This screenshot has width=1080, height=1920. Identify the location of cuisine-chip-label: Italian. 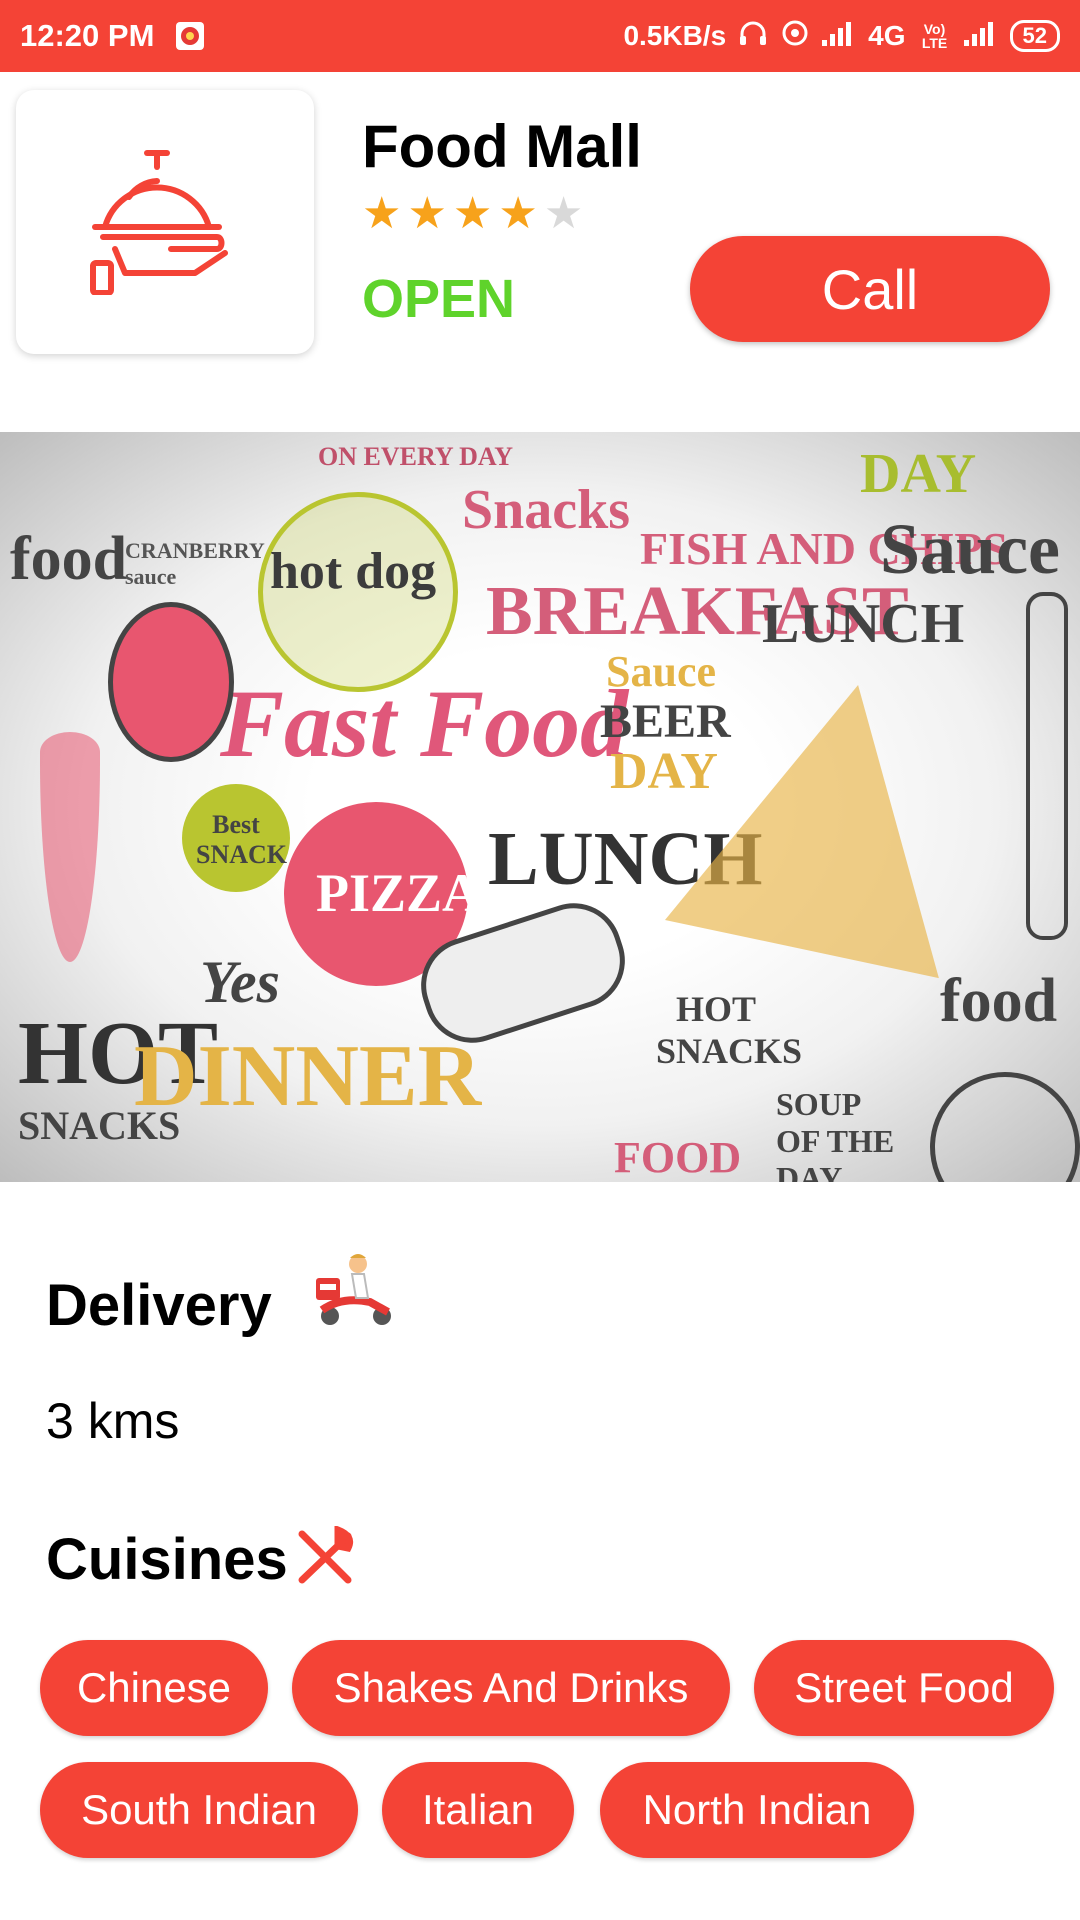
(478, 1809).